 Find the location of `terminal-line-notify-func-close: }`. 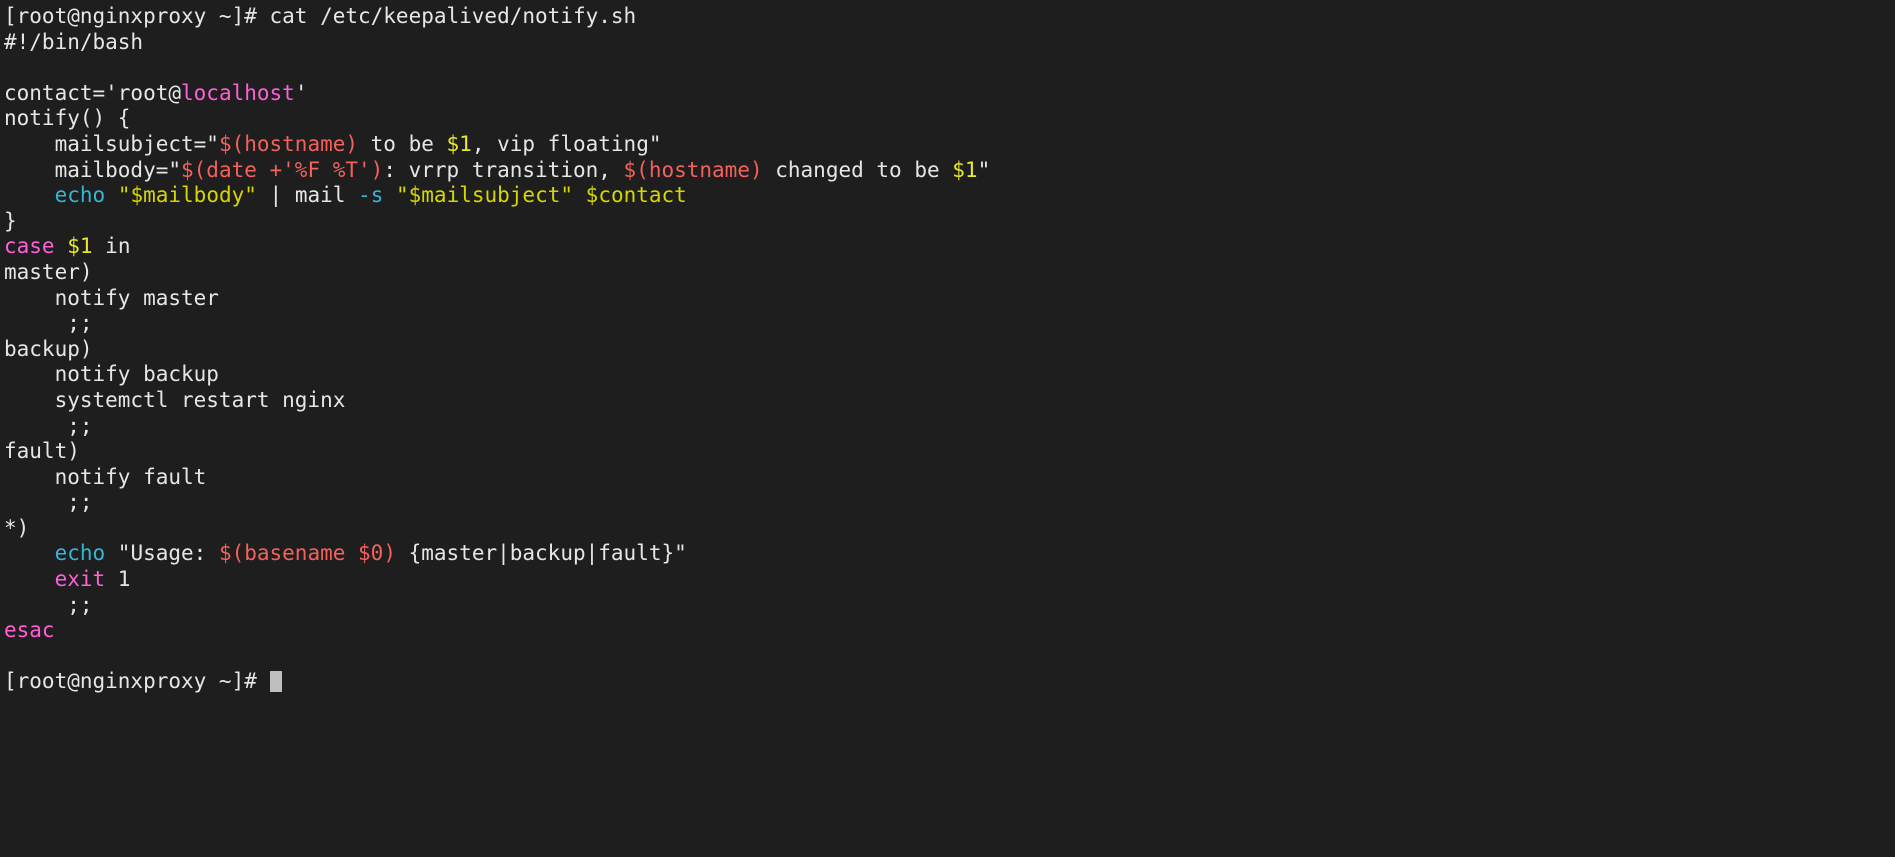

terminal-line-notify-func-close: } is located at coordinates (949, 222).